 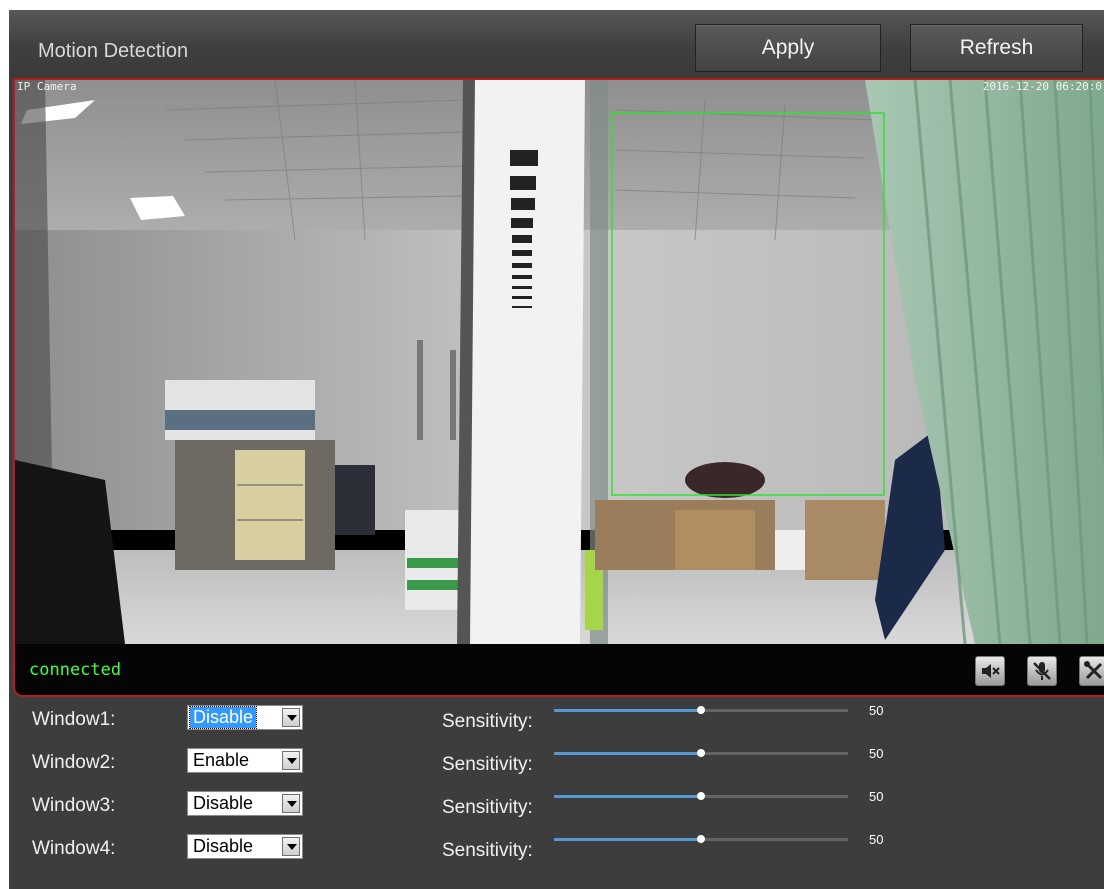 What do you see at coordinates (74, 762) in the screenshot?
I see `window-label: Window2:` at bounding box center [74, 762].